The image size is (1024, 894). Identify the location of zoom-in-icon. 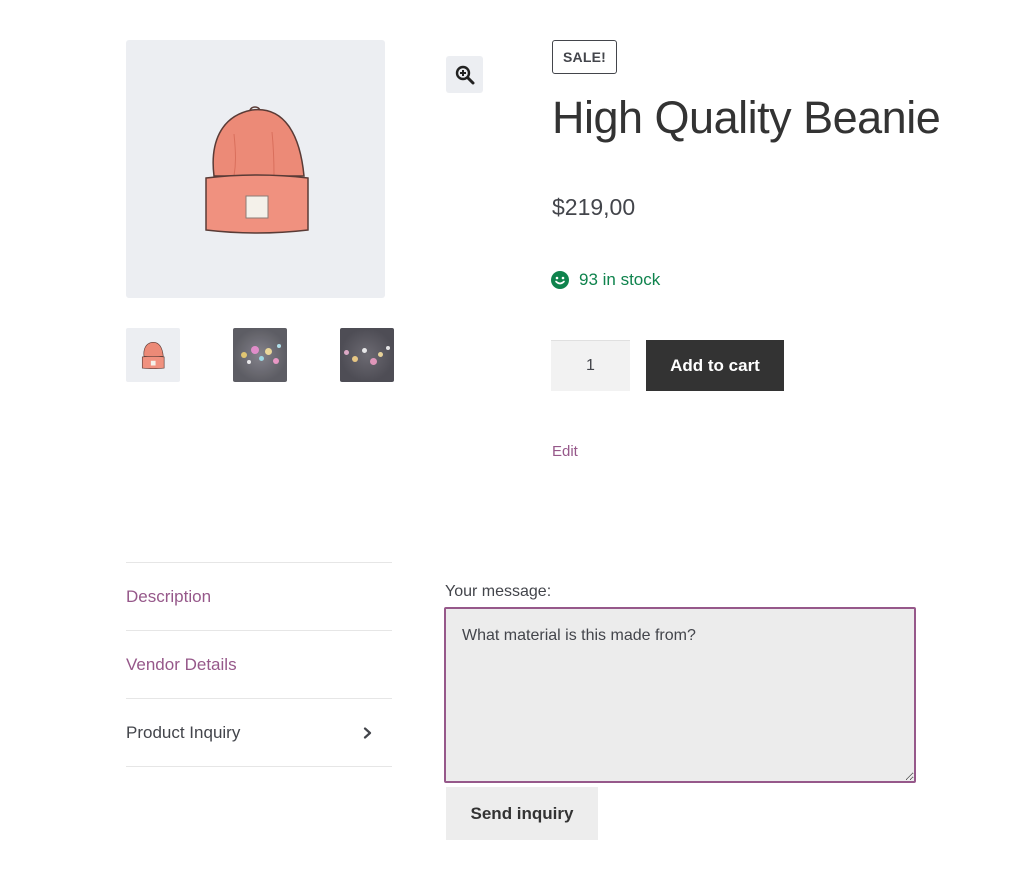
(464, 74).